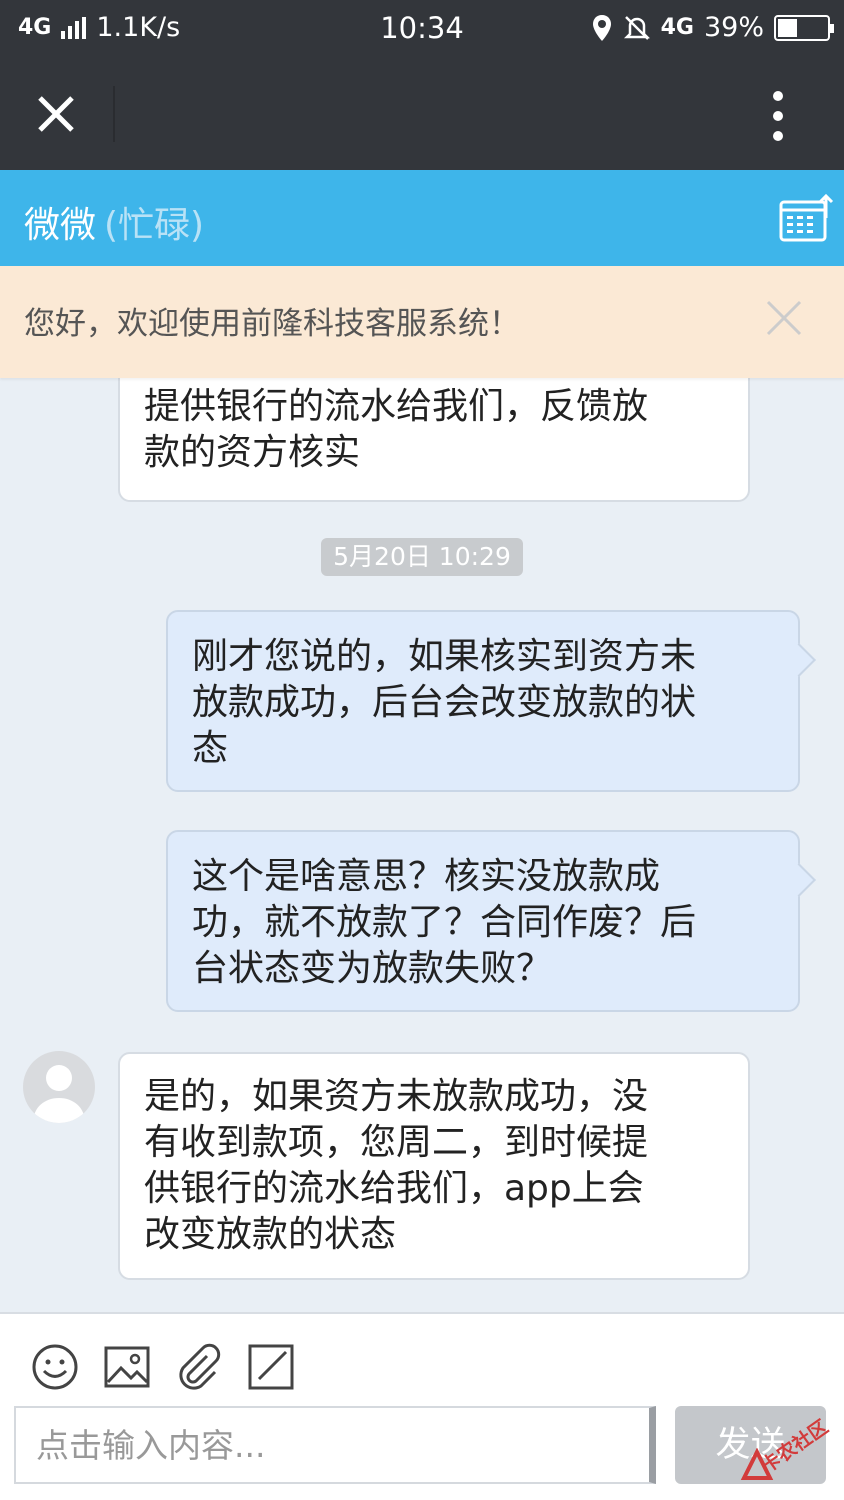 Image resolution: width=844 pixels, height=1500 pixels. I want to click on message-line: 放款成功，后台会改变放款的状, so click(444, 702).